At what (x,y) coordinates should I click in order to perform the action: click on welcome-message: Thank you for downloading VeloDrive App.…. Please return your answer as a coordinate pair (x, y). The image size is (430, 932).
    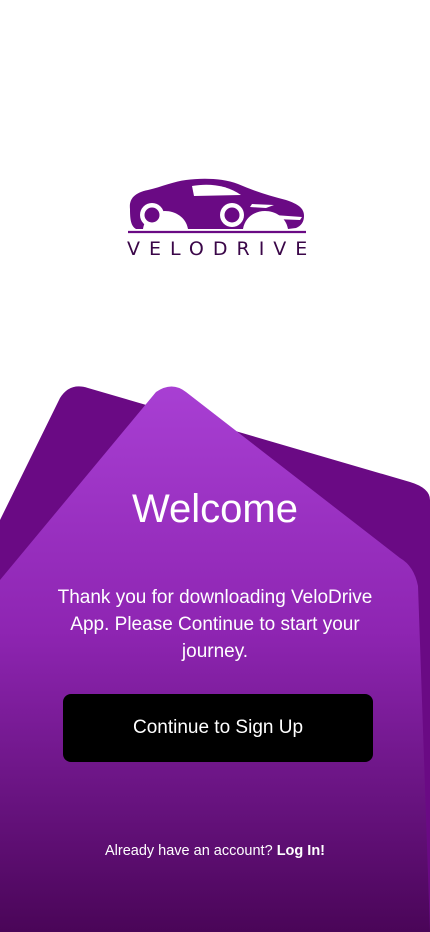
    Looking at the image, I should click on (215, 624).